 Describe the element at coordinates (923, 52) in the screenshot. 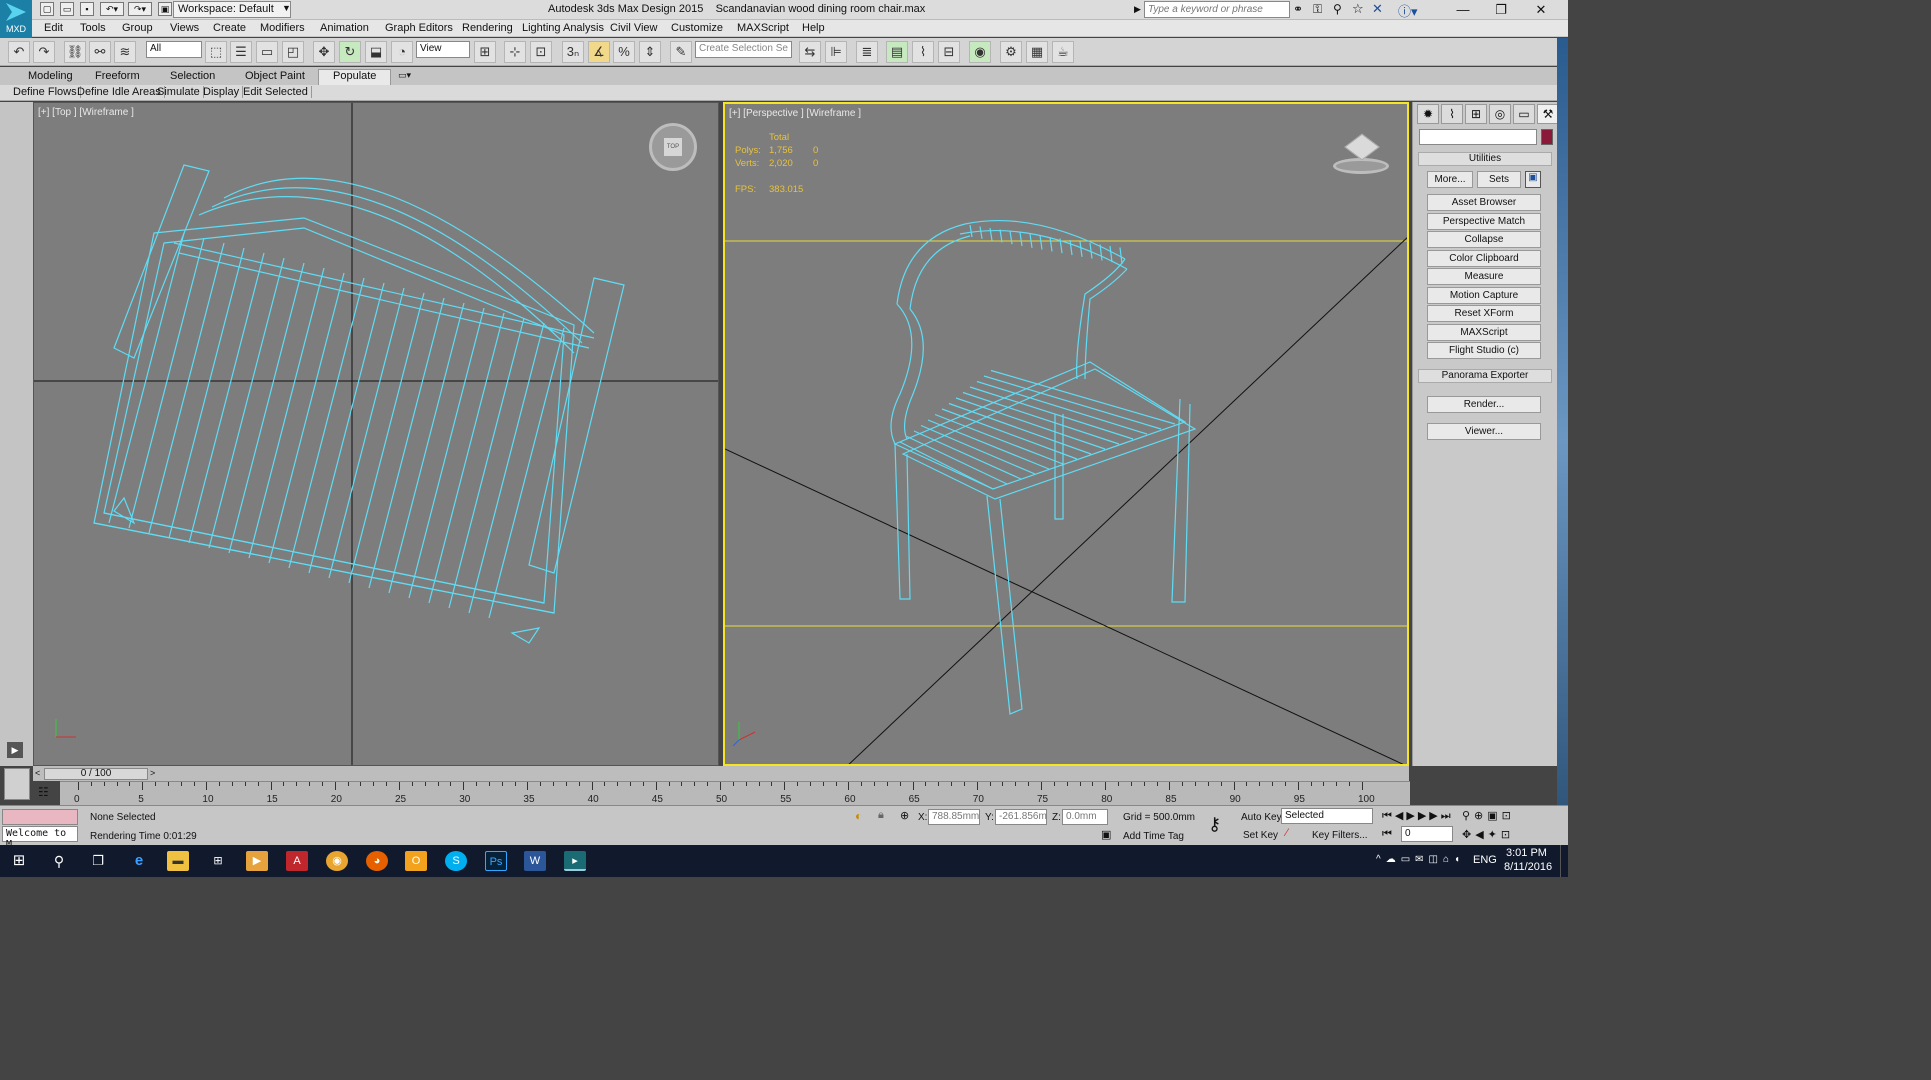

I see `curve-editor-icon: ⌇` at that location.